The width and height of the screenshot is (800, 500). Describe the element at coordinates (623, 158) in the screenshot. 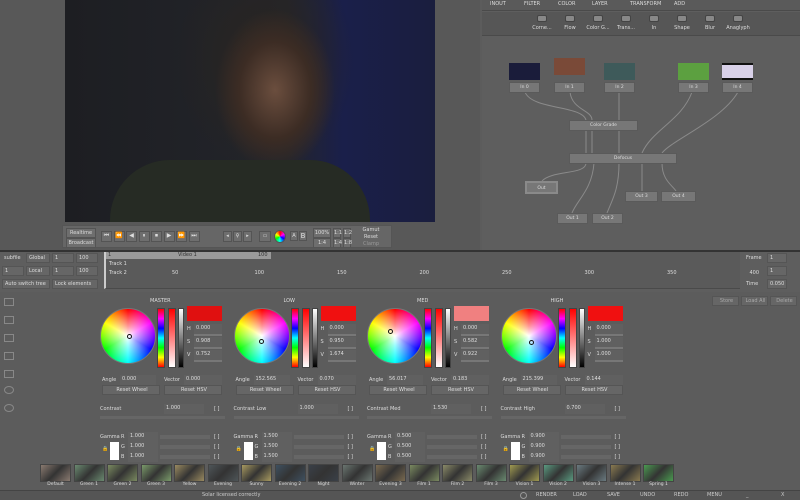

I see `node-defocus: Defocus` at that location.